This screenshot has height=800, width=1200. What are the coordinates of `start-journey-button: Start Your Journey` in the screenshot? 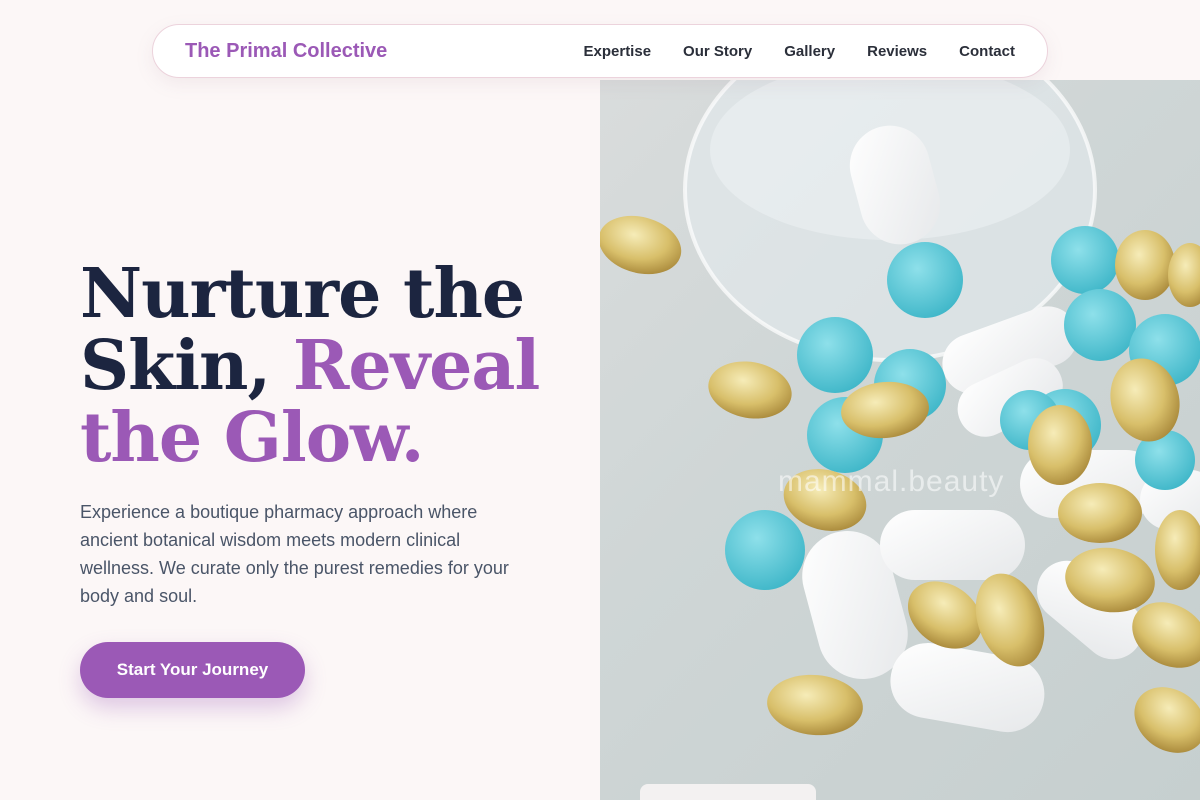 It's located at (192, 670).